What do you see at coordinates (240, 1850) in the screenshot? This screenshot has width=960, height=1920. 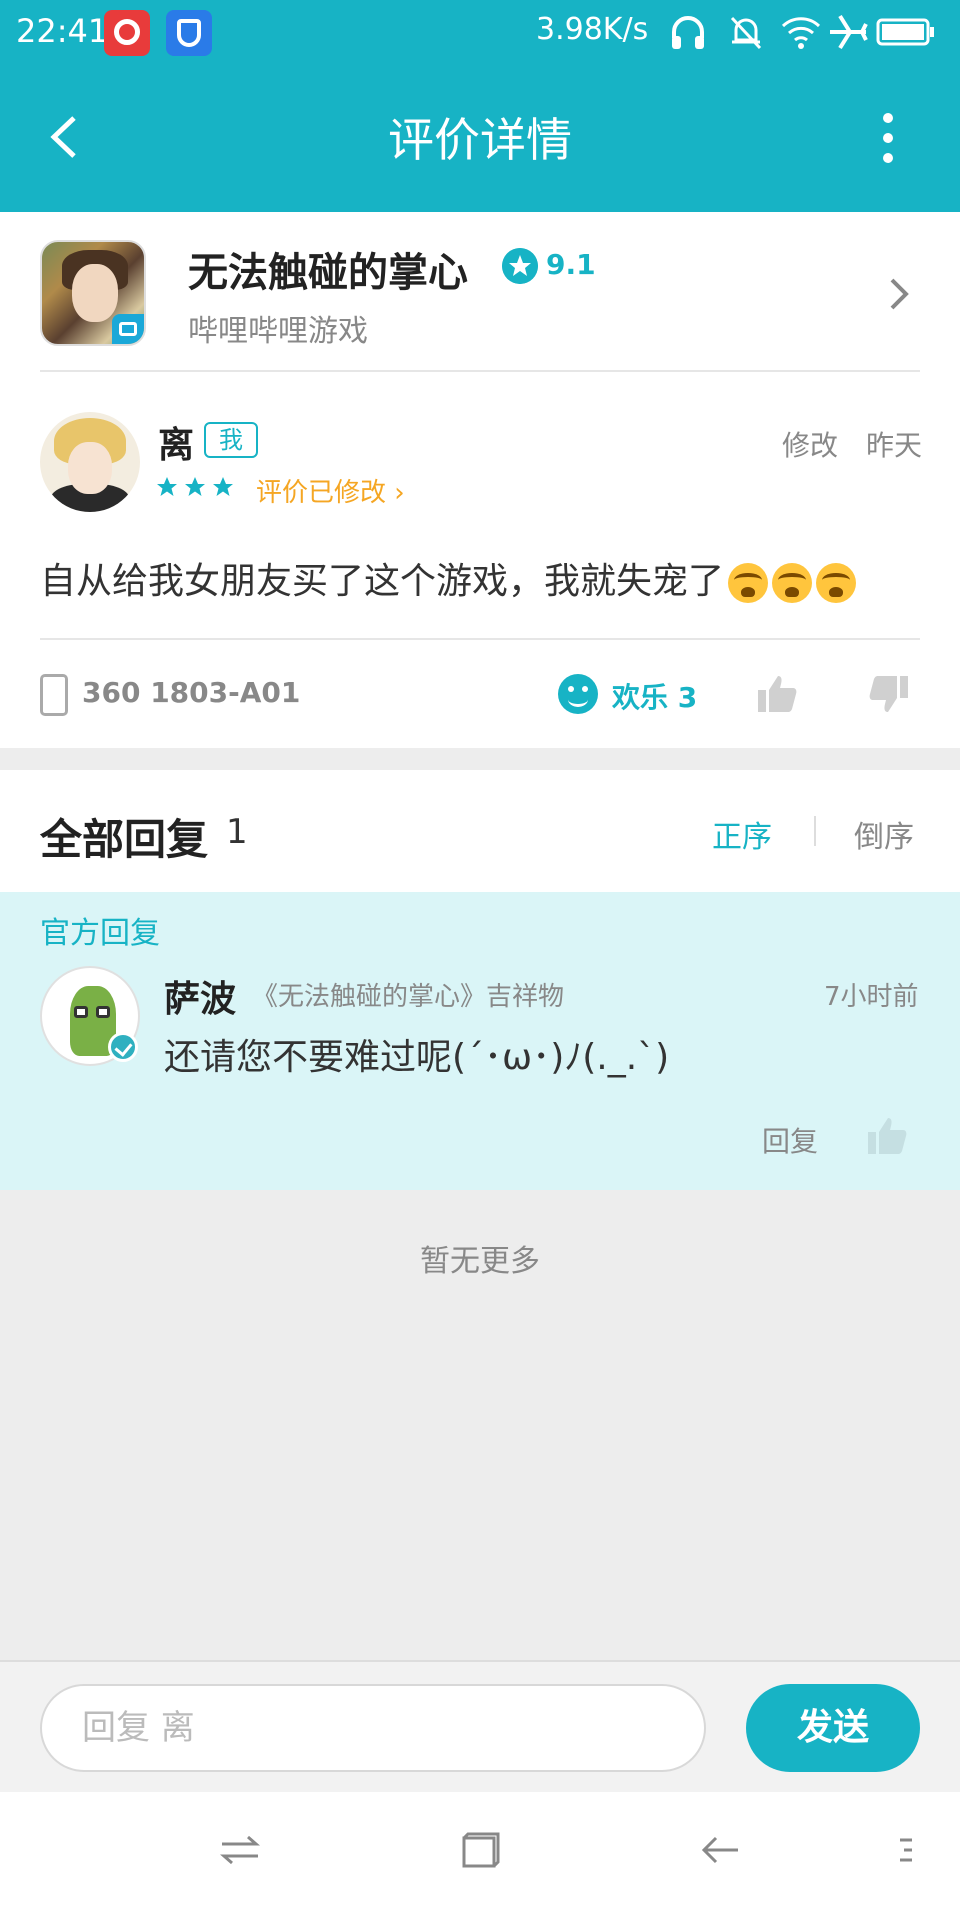 I see `switch-apps-icon` at bounding box center [240, 1850].